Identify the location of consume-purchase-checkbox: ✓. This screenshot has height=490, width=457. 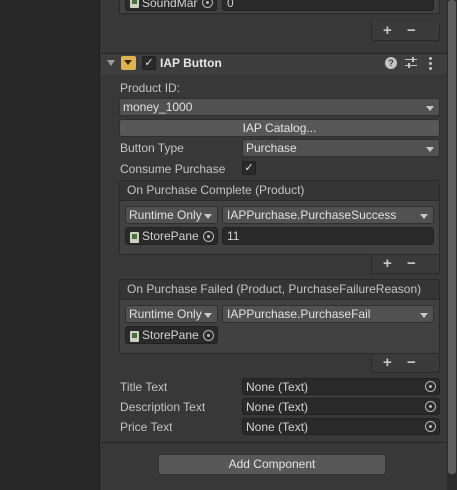
(249, 168).